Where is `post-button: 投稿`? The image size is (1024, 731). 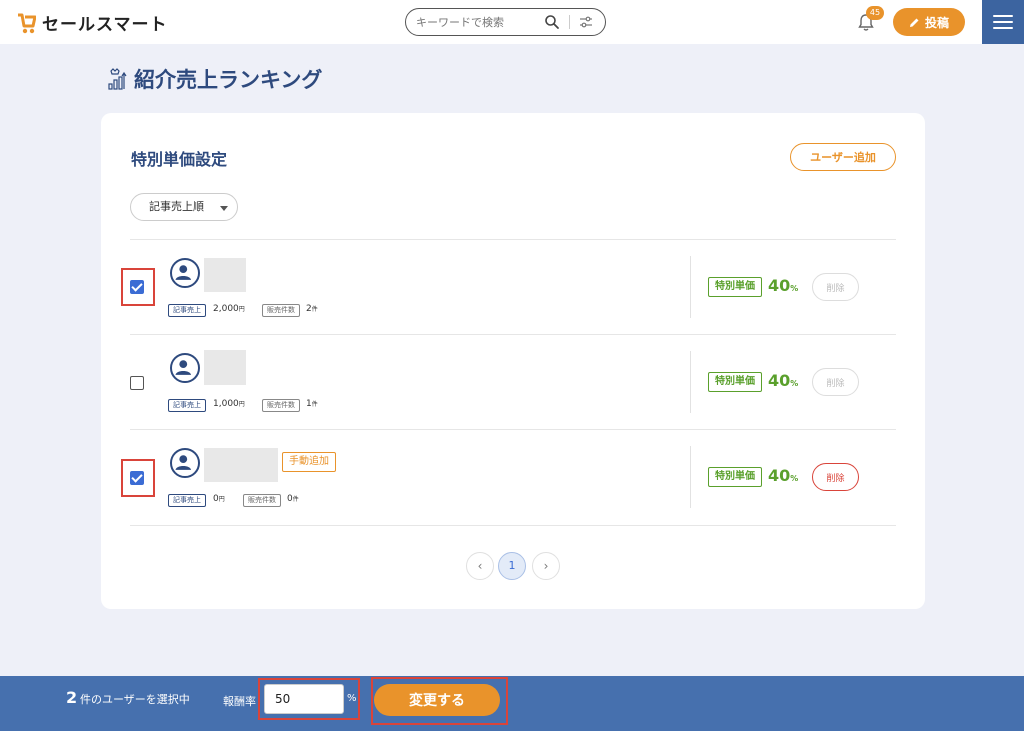
post-button: 投稿 is located at coordinates (929, 22).